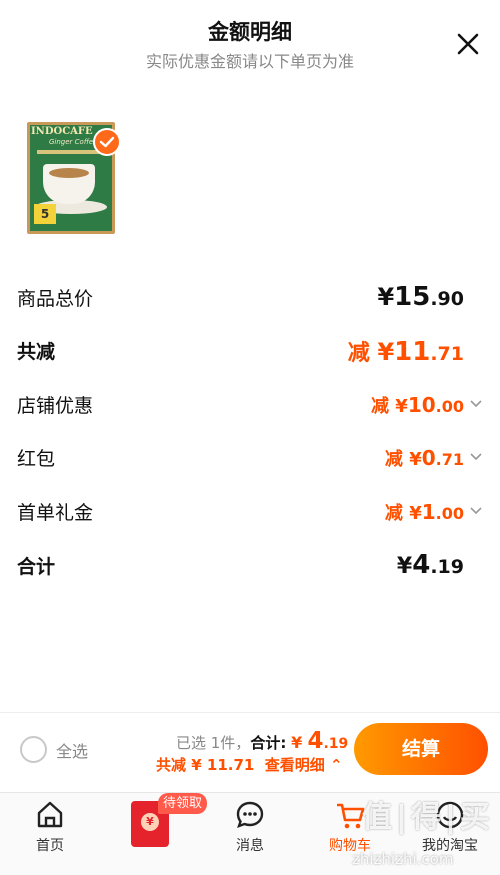 This screenshot has width=500, height=875. I want to click on row-label: 首单礼金, so click(55, 513).